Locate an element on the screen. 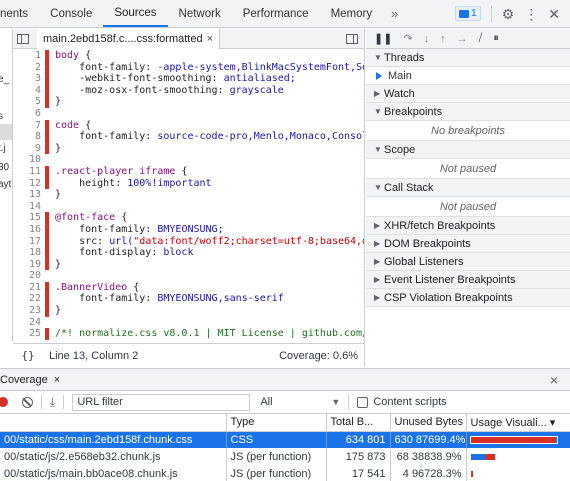  code-line: 21 .BannerVideo { is located at coordinates (188, 287).